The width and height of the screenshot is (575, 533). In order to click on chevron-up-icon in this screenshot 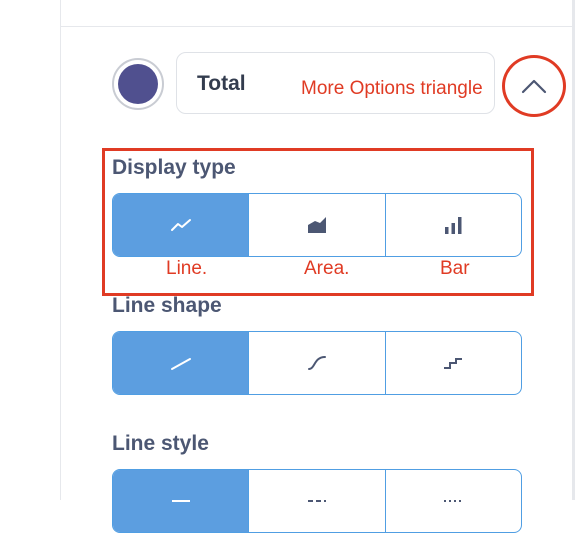, I will do `click(534, 86)`.